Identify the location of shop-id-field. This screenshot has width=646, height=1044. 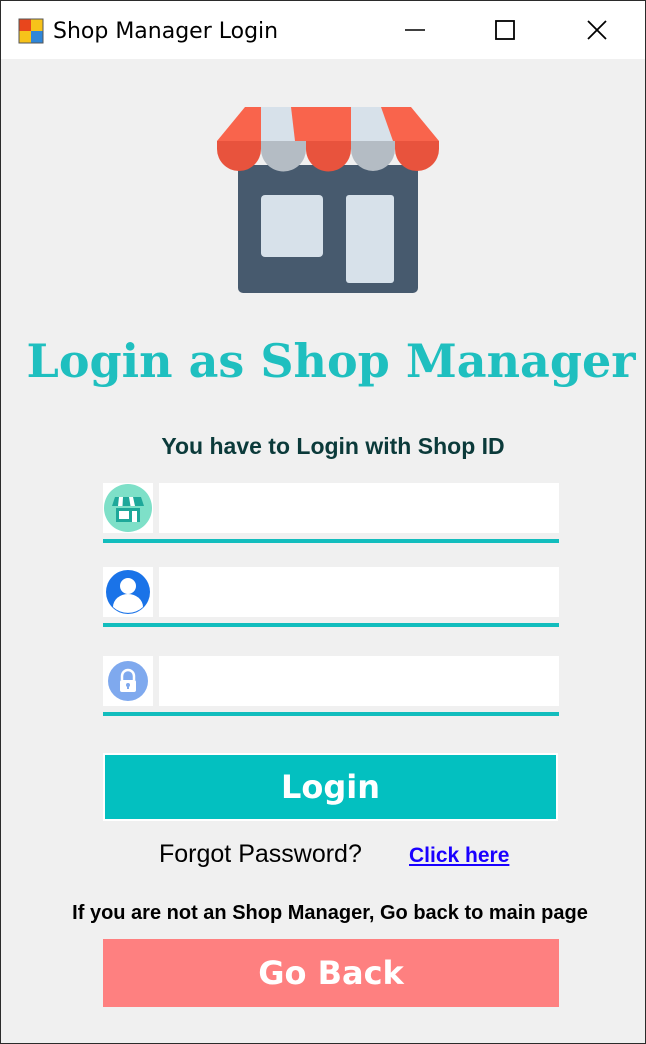
(331, 514).